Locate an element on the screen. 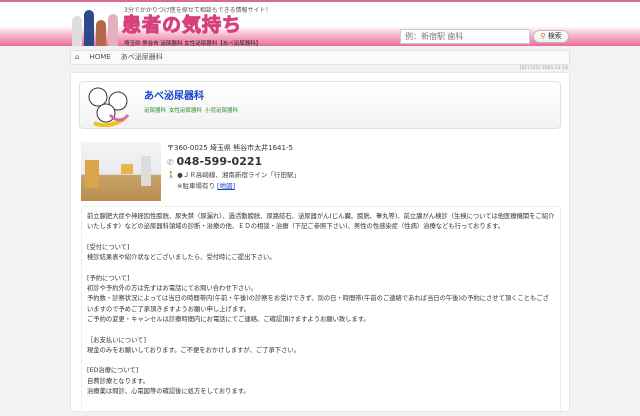 The height and width of the screenshot is (416, 640). specialty-tag: 泌尿器科 is located at coordinates (155, 111).